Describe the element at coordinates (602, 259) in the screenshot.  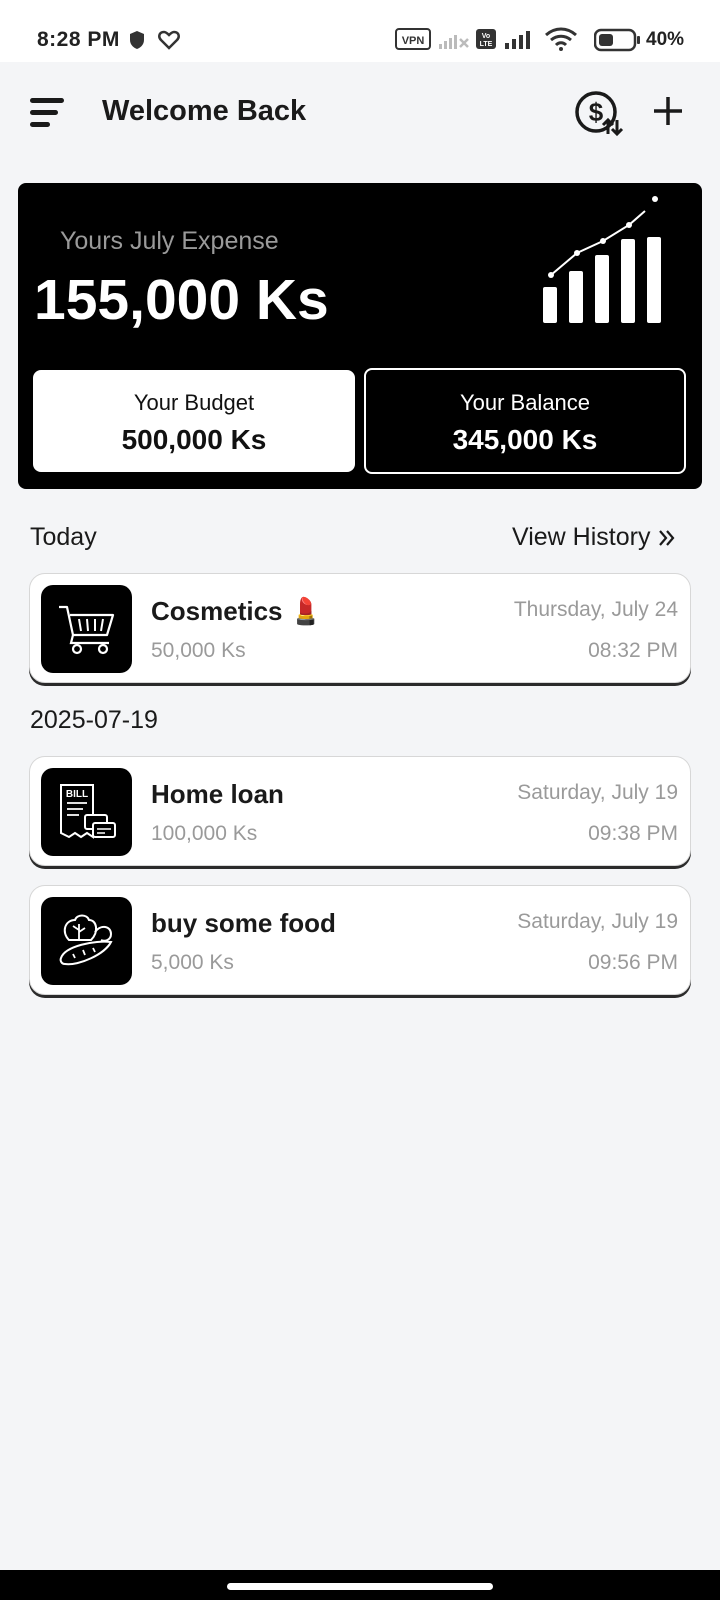
I see `growth-chart-icon` at that location.